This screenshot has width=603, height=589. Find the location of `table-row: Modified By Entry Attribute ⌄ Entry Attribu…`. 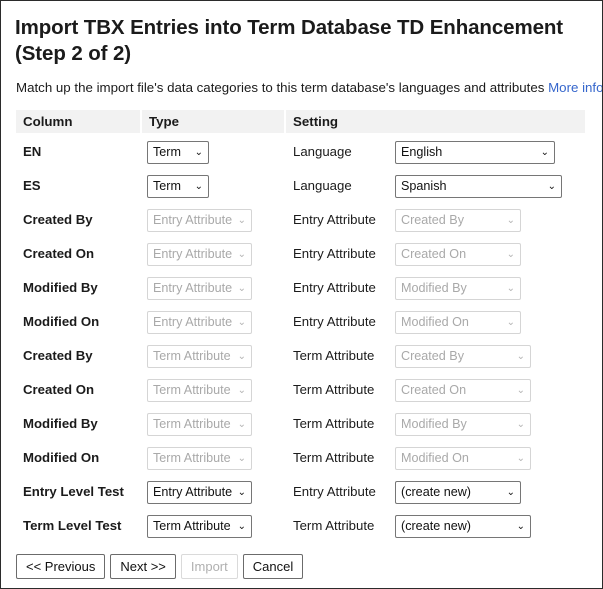

table-row: Modified By Entry Attribute ⌄ Entry Attribu… is located at coordinates (300, 288).